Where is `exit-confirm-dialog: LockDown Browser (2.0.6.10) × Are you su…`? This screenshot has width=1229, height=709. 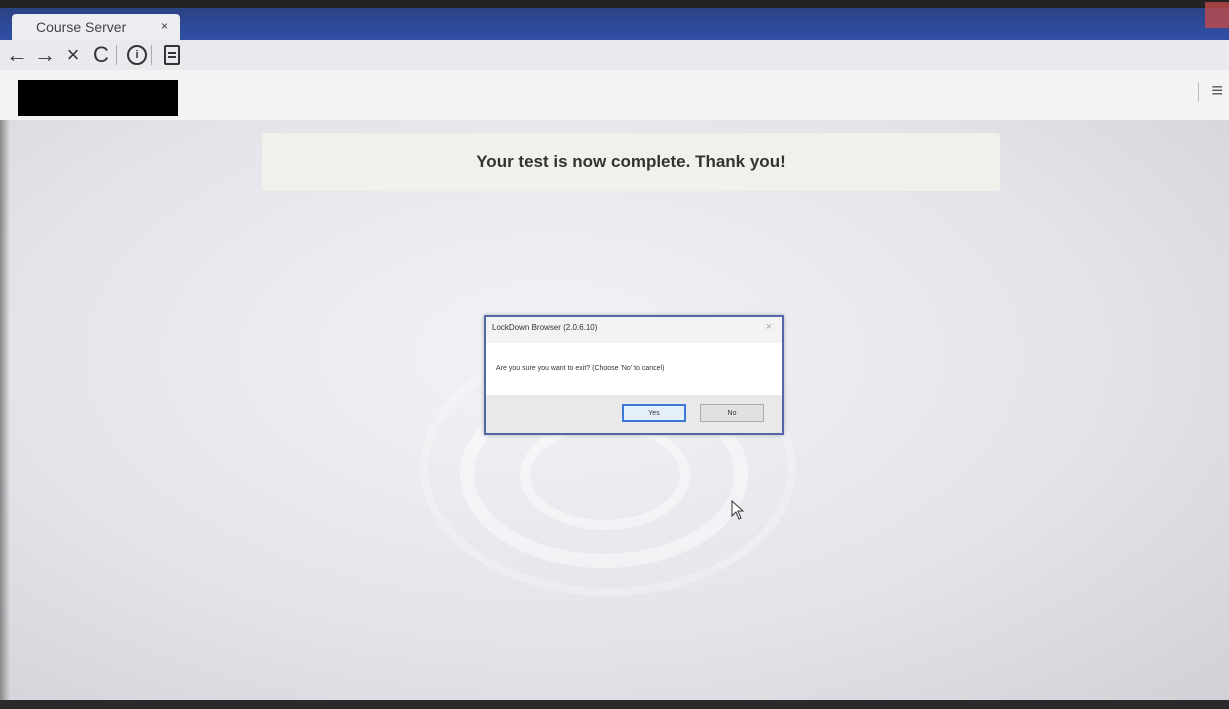 exit-confirm-dialog: LockDown Browser (2.0.6.10) × Are you su… is located at coordinates (634, 375).